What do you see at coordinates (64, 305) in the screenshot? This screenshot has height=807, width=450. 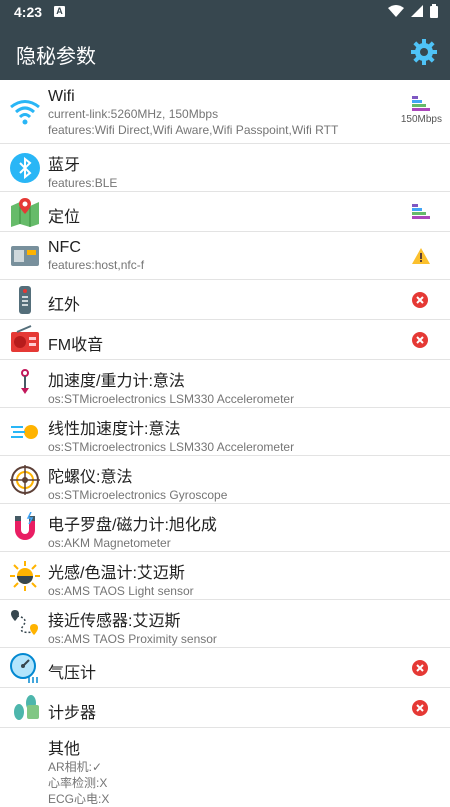 I see `item-name: 红外` at bounding box center [64, 305].